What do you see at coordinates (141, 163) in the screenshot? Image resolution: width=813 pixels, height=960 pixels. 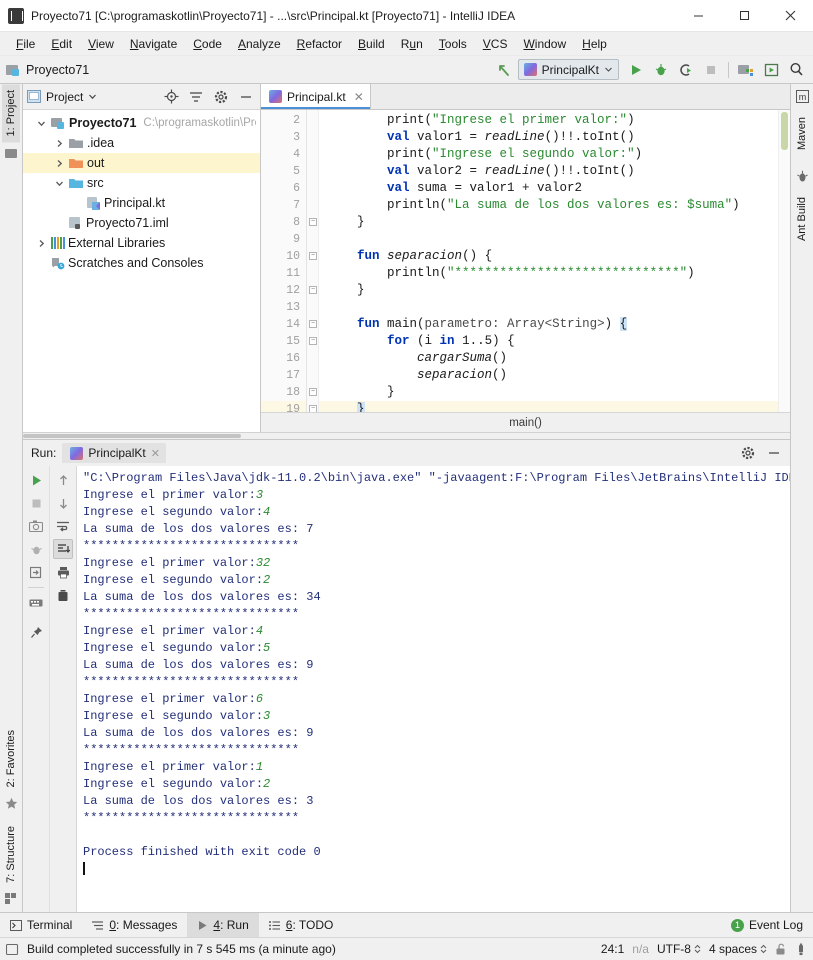 I see `tree-item-out: out` at bounding box center [141, 163].